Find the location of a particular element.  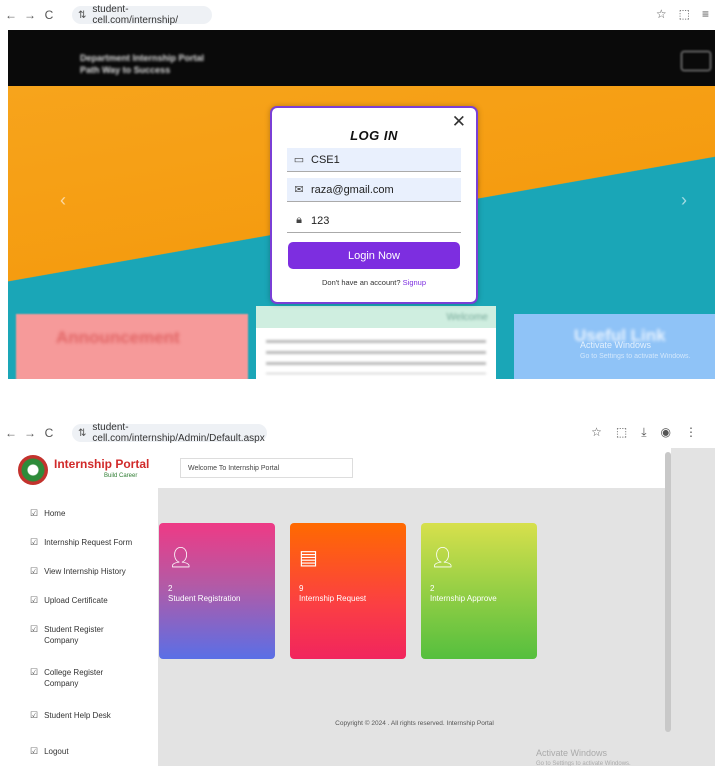

signup-prompt: Don't have an account? Signup is located at coordinates (374, 282).